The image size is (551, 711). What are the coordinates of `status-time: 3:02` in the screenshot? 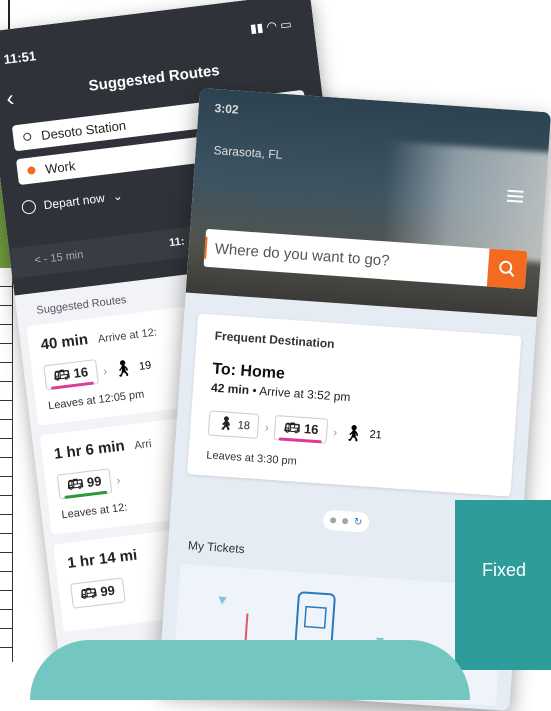 It's located at (227, 109).